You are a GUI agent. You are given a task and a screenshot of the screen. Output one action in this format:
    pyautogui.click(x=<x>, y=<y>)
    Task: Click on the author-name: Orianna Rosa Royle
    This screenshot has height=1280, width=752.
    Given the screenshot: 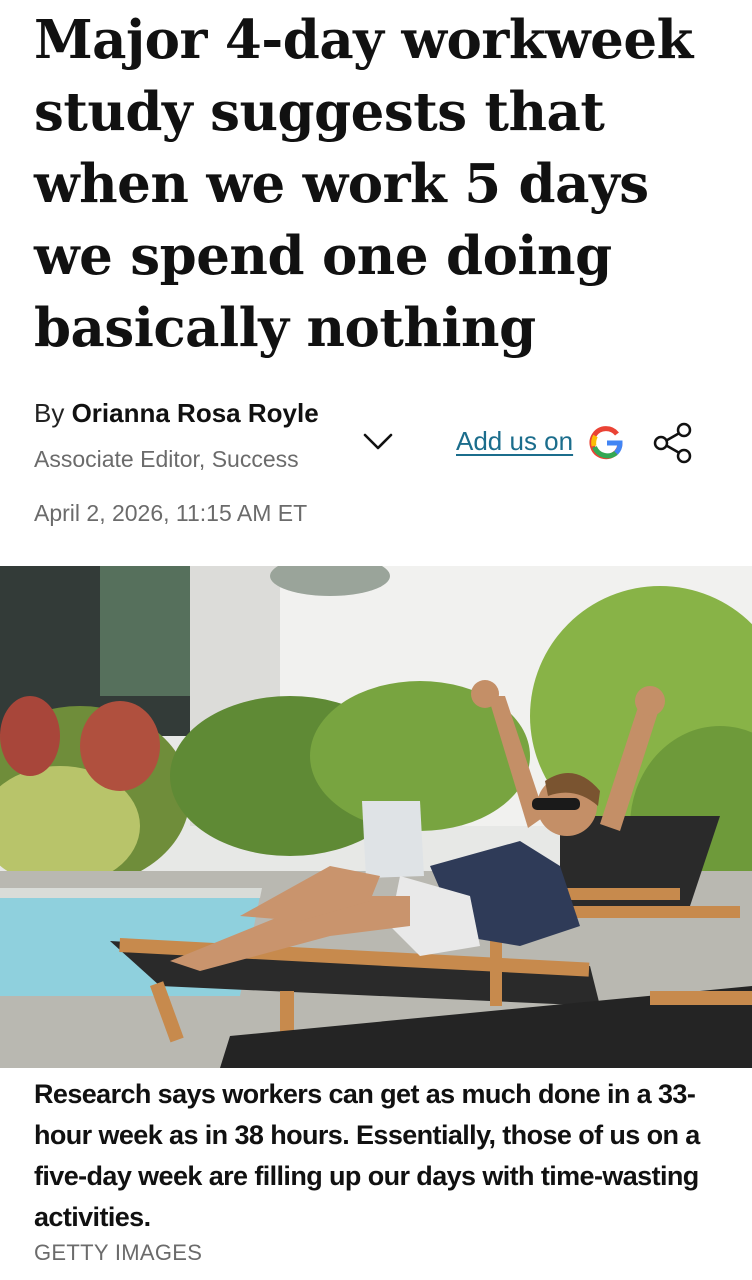 What is the action you would take?
    pyautogui.click(x=195, y=413)
    